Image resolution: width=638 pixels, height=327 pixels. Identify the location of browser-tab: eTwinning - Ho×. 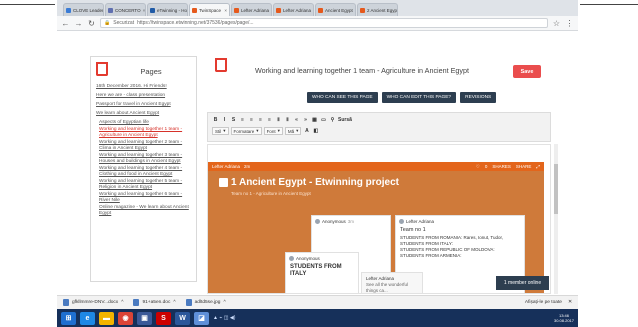
(167, 9).